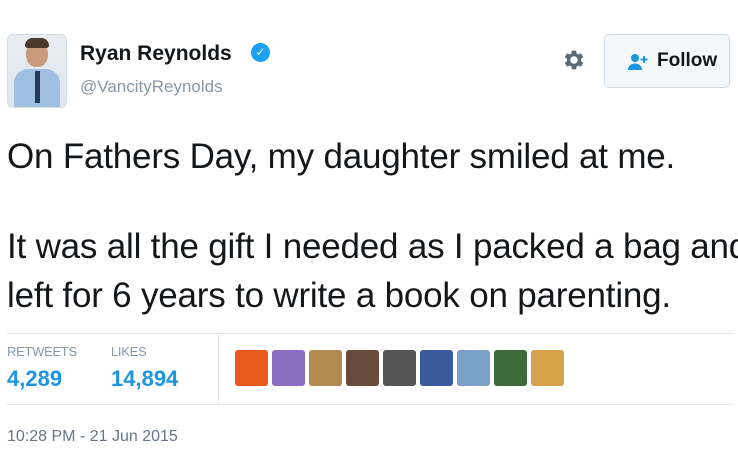 This screenshot has width=738, height=461. Describe the element at coordinates (129, 351) in the screenshot. I see `likes-label: LIKES` at that location.